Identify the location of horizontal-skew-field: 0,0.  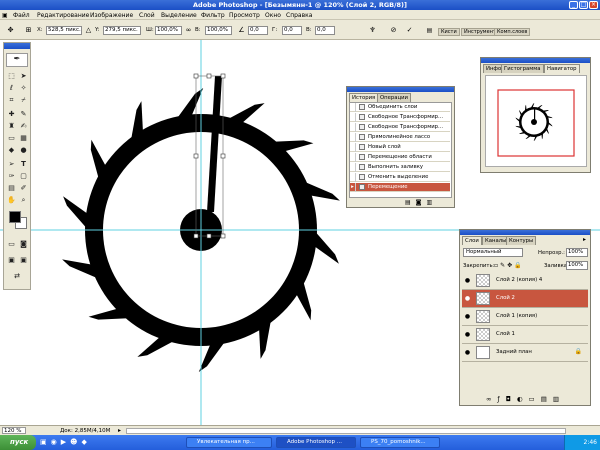
(292, 30).